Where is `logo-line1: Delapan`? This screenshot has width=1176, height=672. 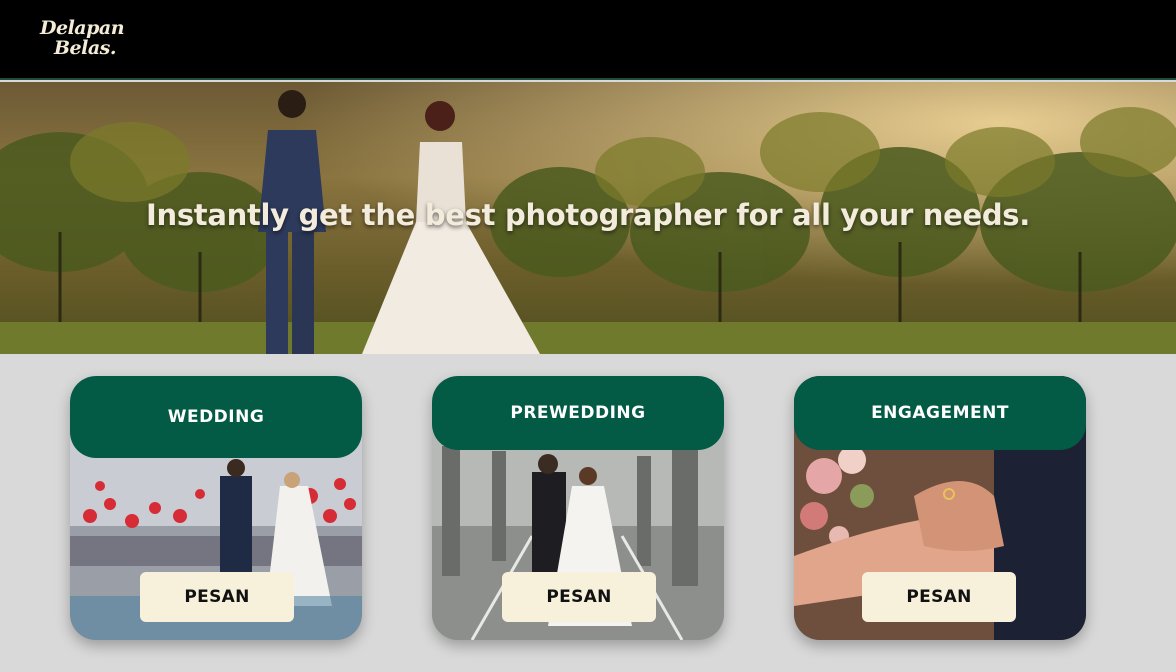
logo-line1: Delapan is located at coordinates (82, 28).